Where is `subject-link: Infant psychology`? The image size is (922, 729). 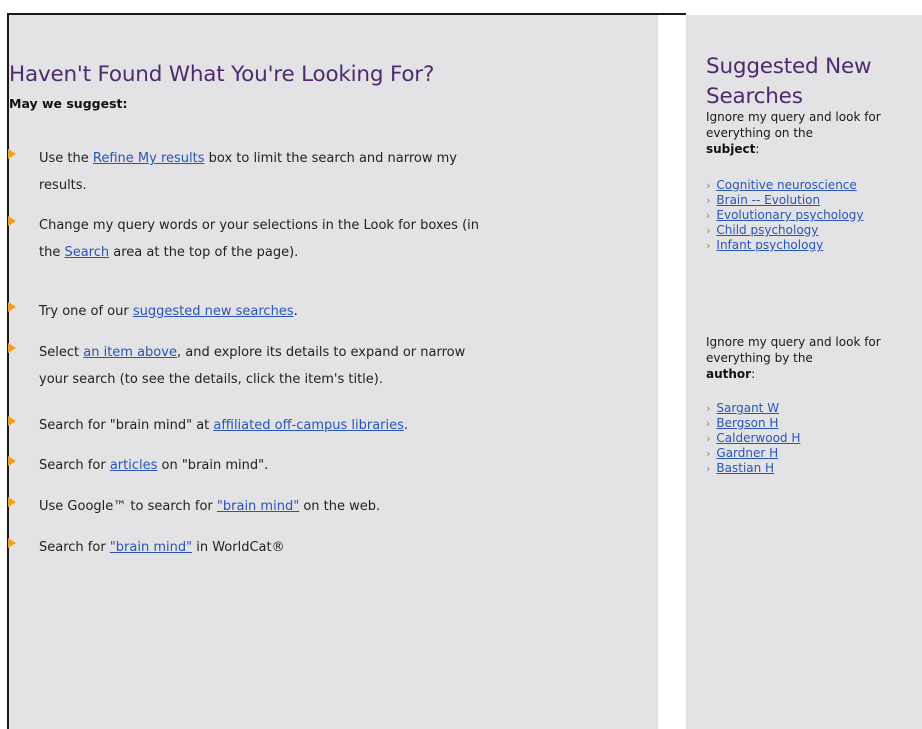
subject-link: Infant psychology is located at coordinates (769, 245).